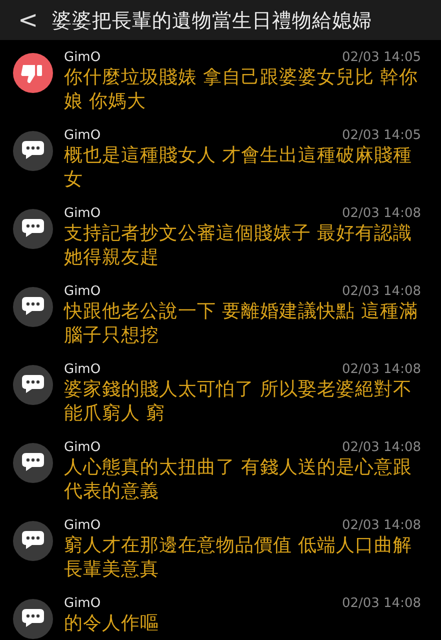 This screenshot has width=441, height=640. Describe the element at coordinates (238, 402) in the screenshot. I see `comment-text: 婆家錢的賤人太可怕了 所以娶老婆絕對不能爪窮人 窮` at that location.